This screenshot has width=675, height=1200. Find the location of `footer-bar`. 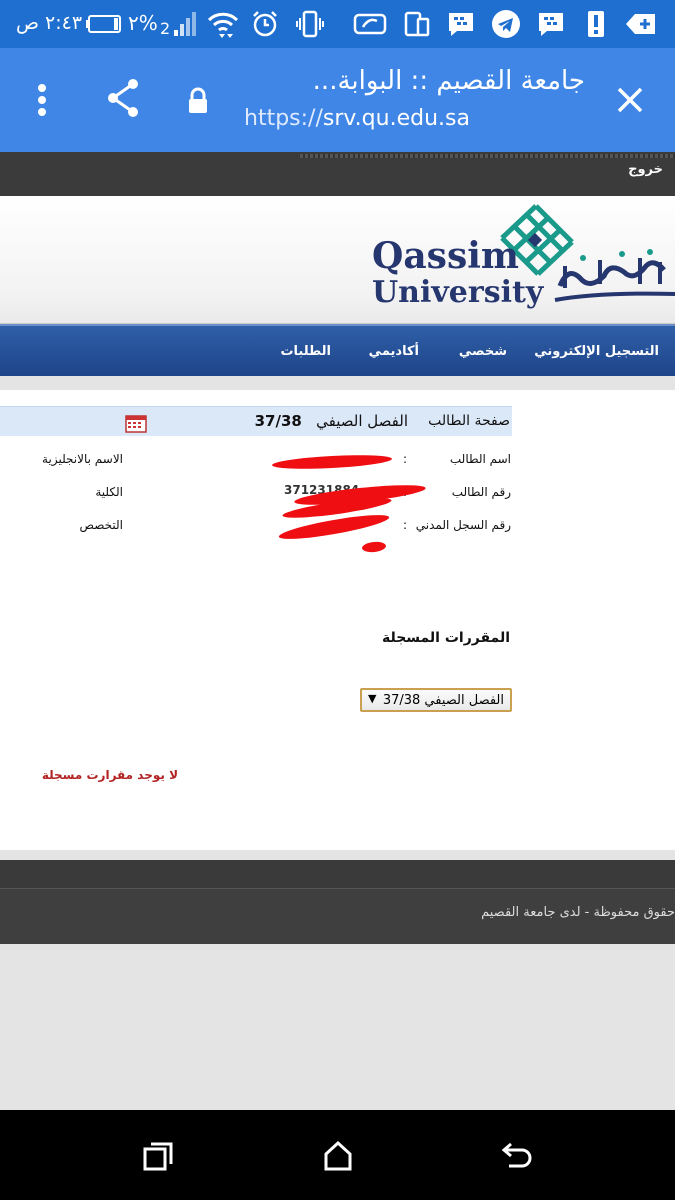

footer-bar is located at coordinates (337, 874).